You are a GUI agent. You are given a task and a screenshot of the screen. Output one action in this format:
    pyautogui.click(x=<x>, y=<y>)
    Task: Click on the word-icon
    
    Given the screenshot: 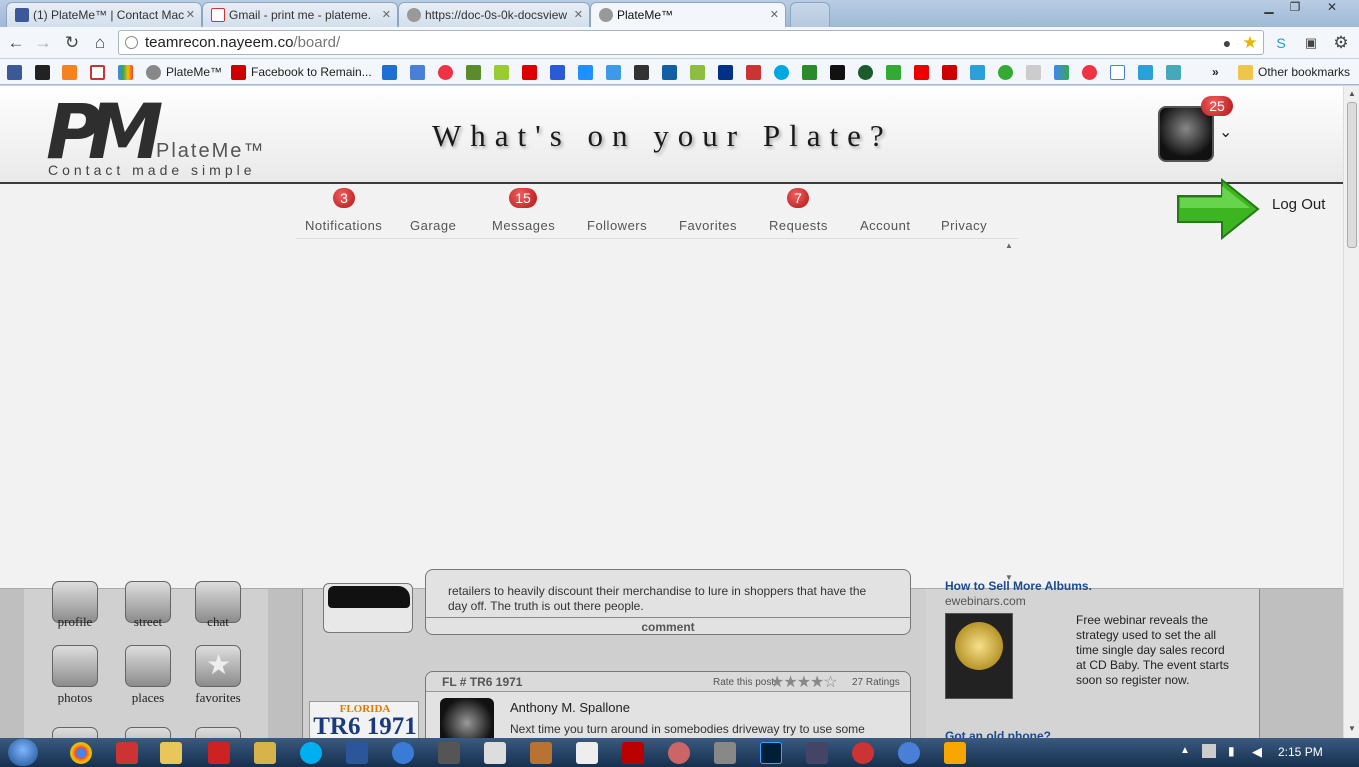 What is the action you would take?
    pyautogui.click(x=357, y=753)
    